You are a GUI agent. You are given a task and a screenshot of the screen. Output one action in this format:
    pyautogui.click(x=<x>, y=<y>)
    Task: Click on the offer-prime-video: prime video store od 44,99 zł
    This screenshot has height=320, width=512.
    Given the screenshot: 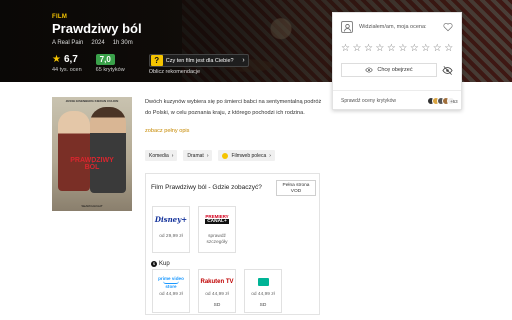 What is the action you would take?
    pyautogui.click(x=171, y=291)
    